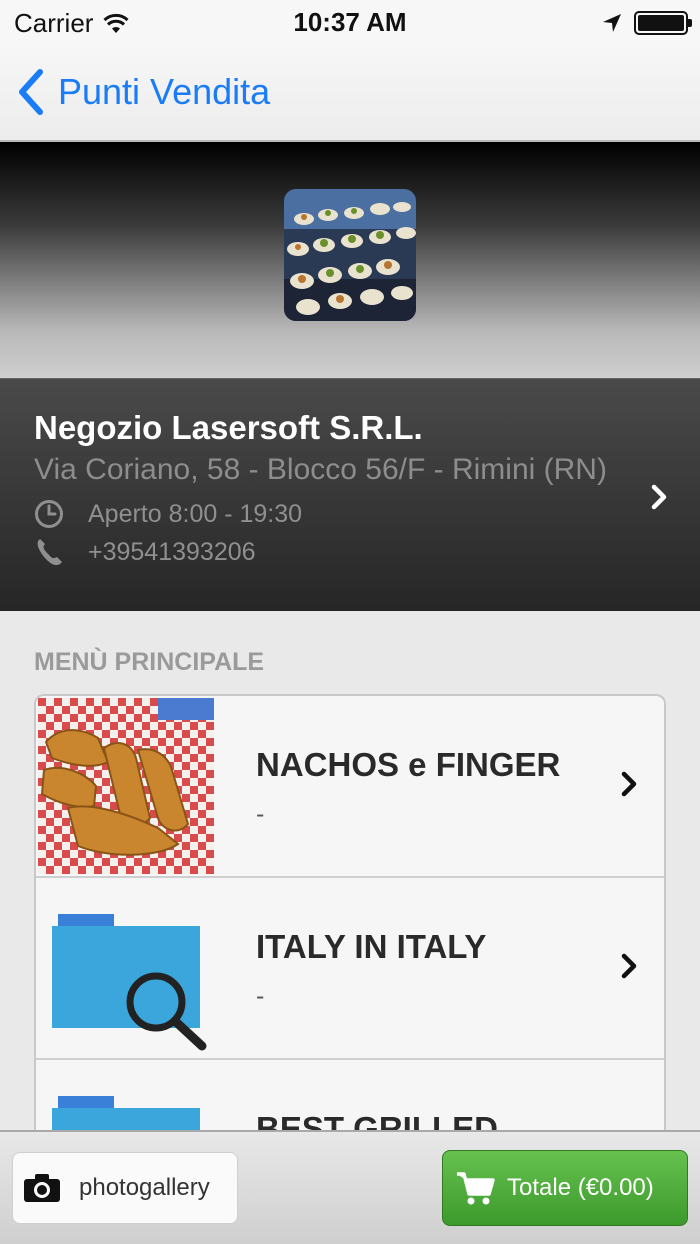 This screenshot has width=700, height=1244. I want to click on back-button: Punti Vendita, so click(143, 92).